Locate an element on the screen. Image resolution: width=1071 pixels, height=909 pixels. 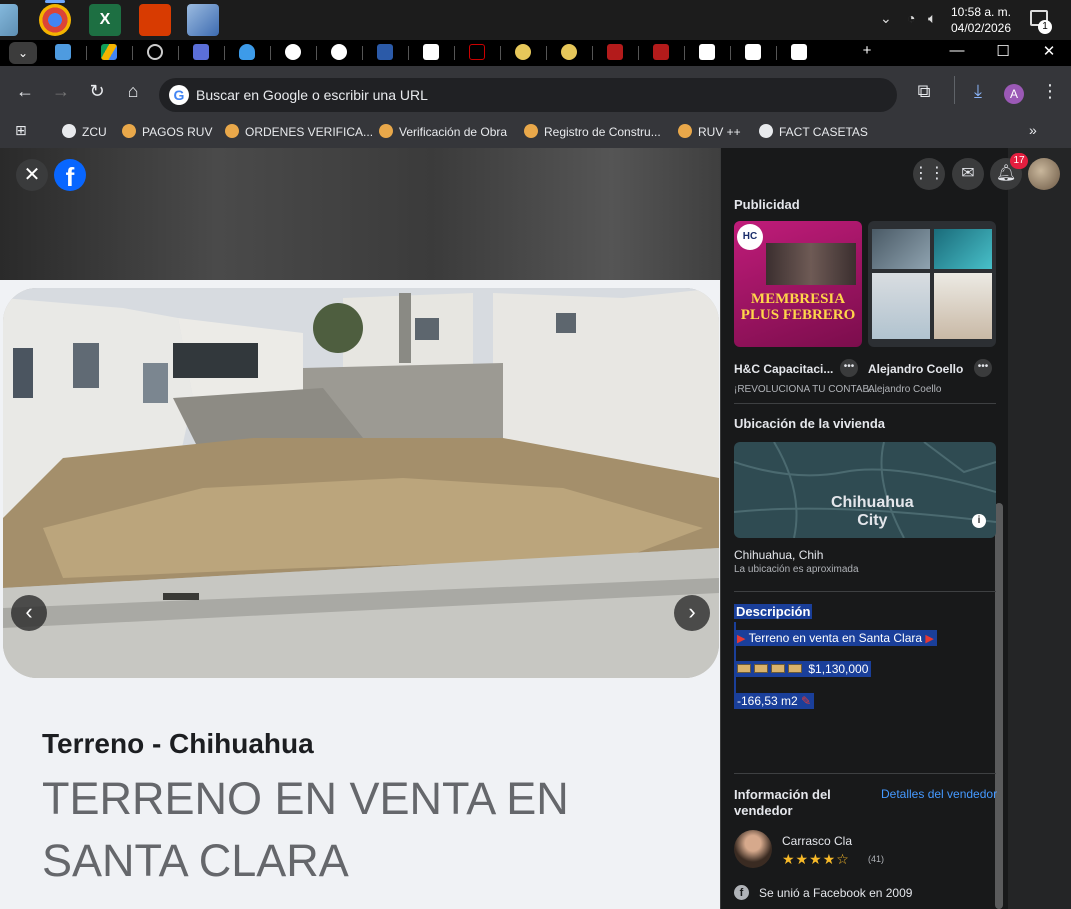
tab-search-button: ⌄ is located at coordinates (23, 53).